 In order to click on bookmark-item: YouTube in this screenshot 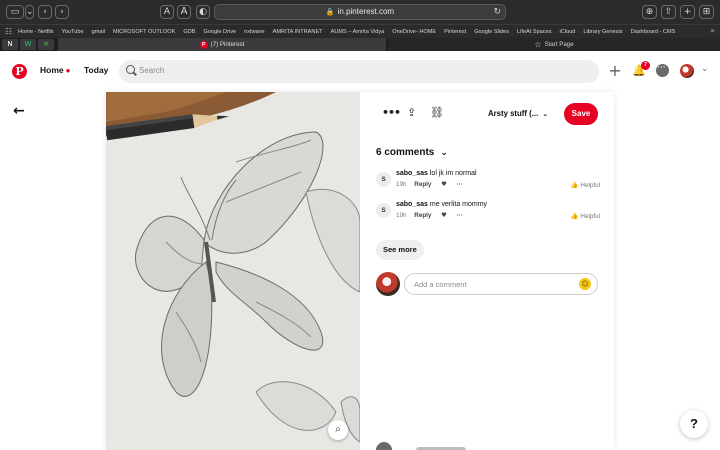, I will do `click(73, 32)`.